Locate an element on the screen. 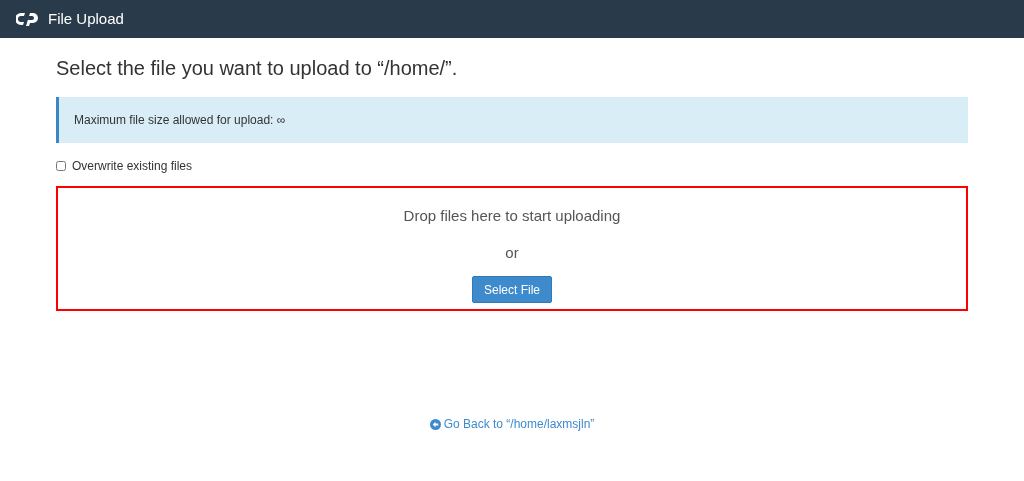 The height and width of the screenshot is (481, 1024). back-link: Go Back to “/home/laxmsjln” is located at coordinates (512, 424).